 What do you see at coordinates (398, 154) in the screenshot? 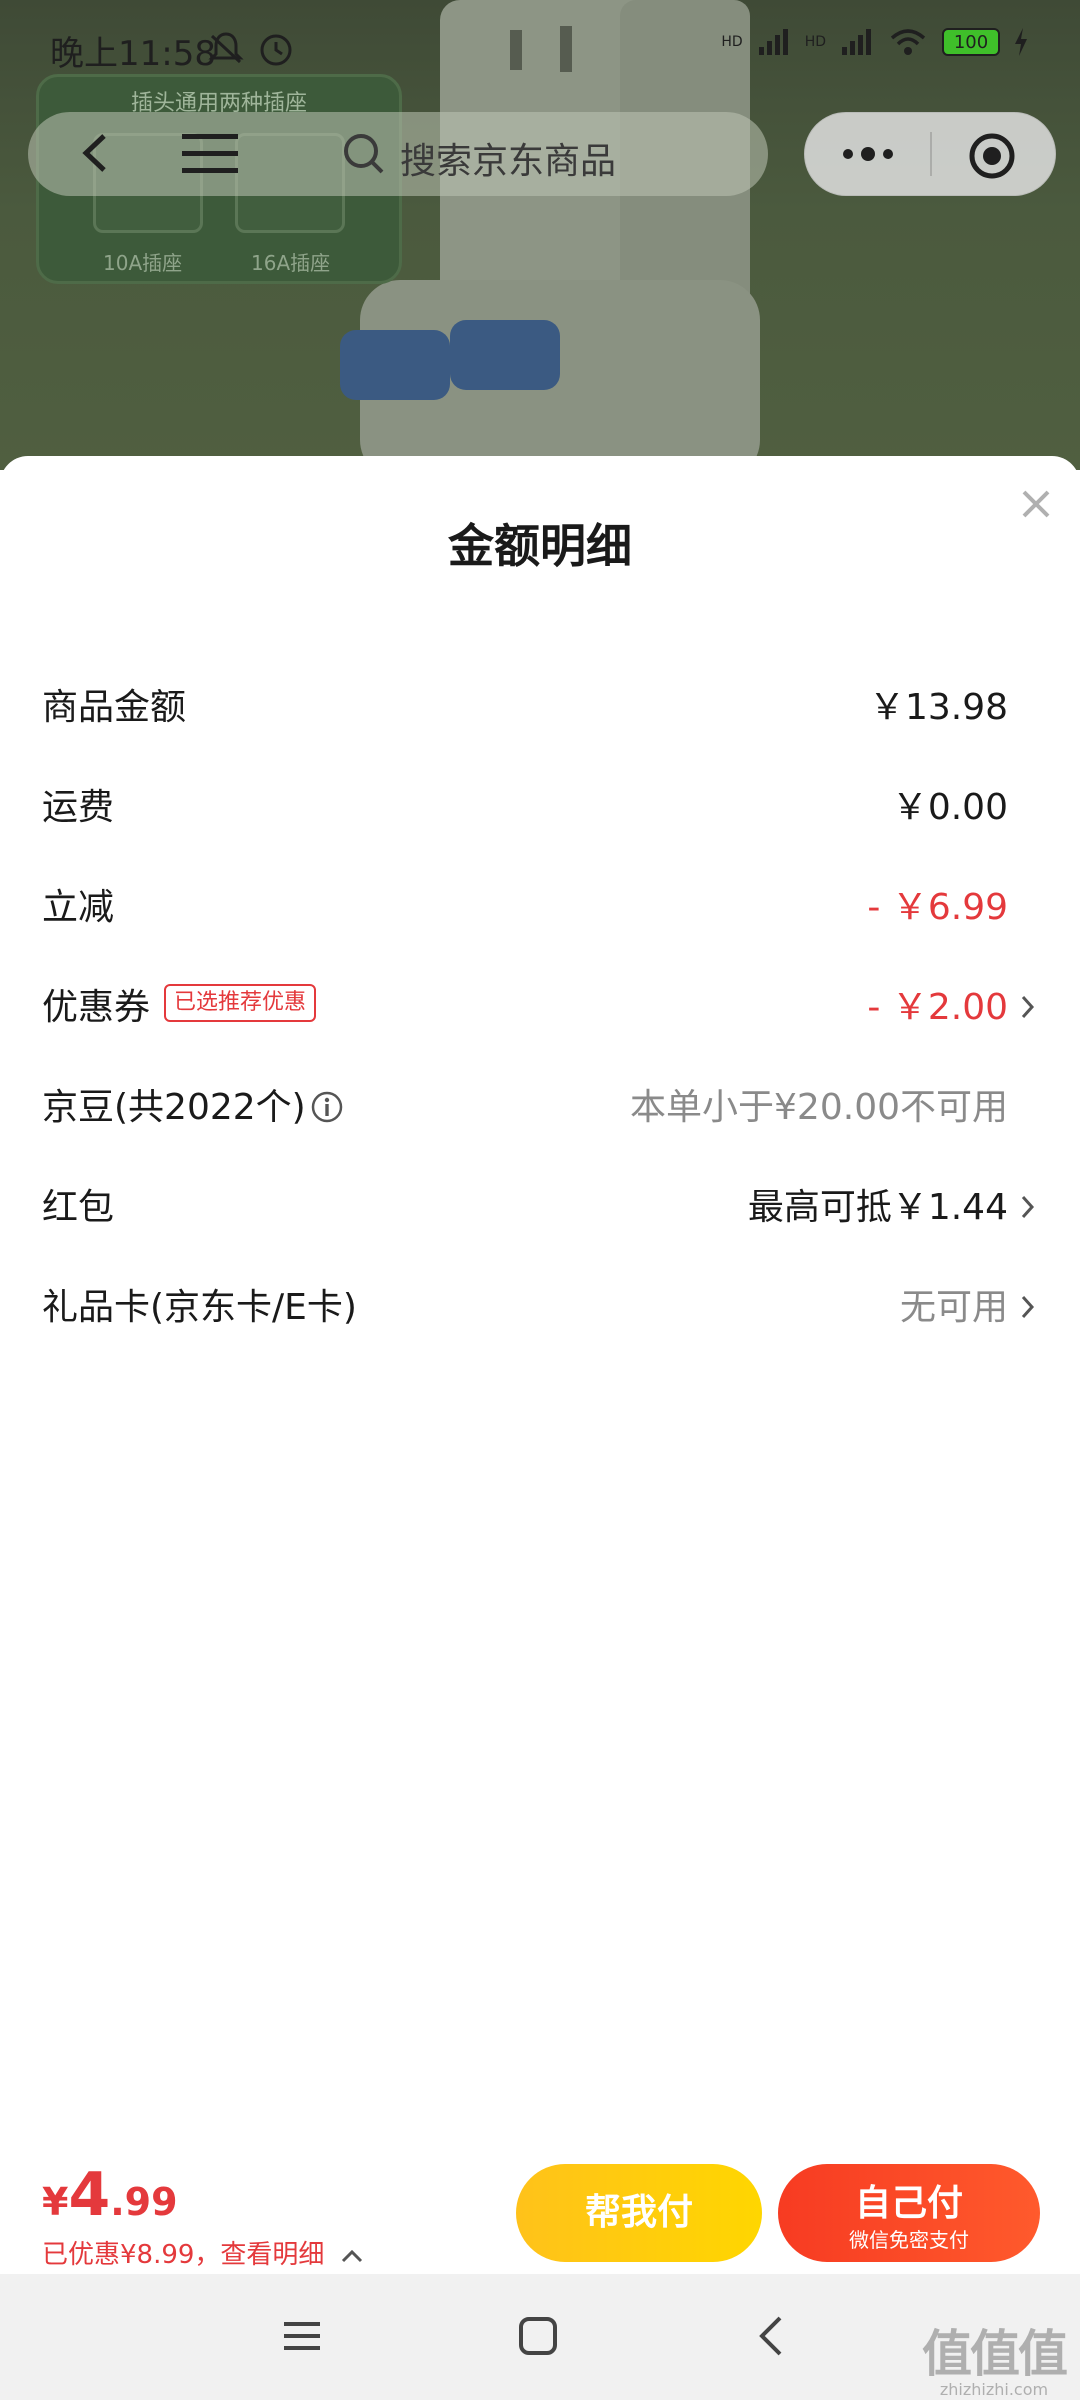
I see `nav-search-bar` at bounding box center [398, 154].